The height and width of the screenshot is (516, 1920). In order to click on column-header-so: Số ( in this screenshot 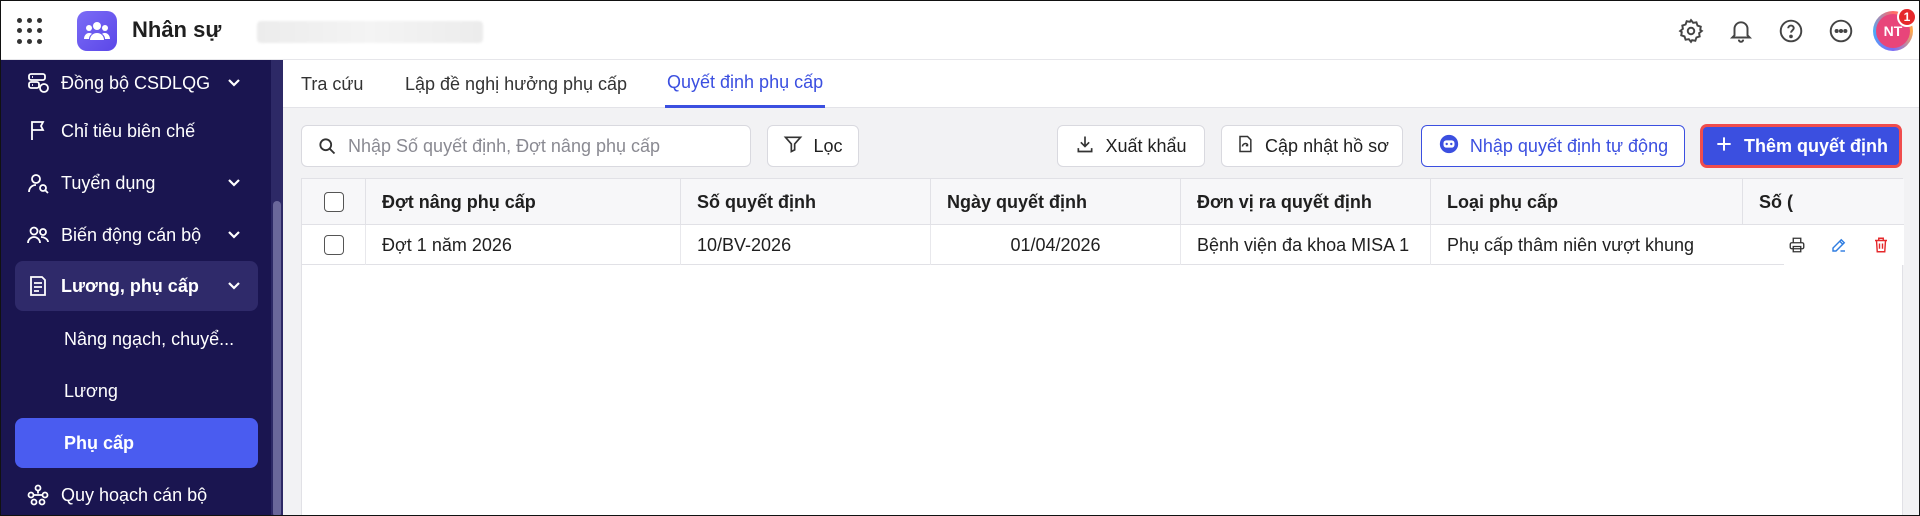, I will do `click(1823, 202)`.